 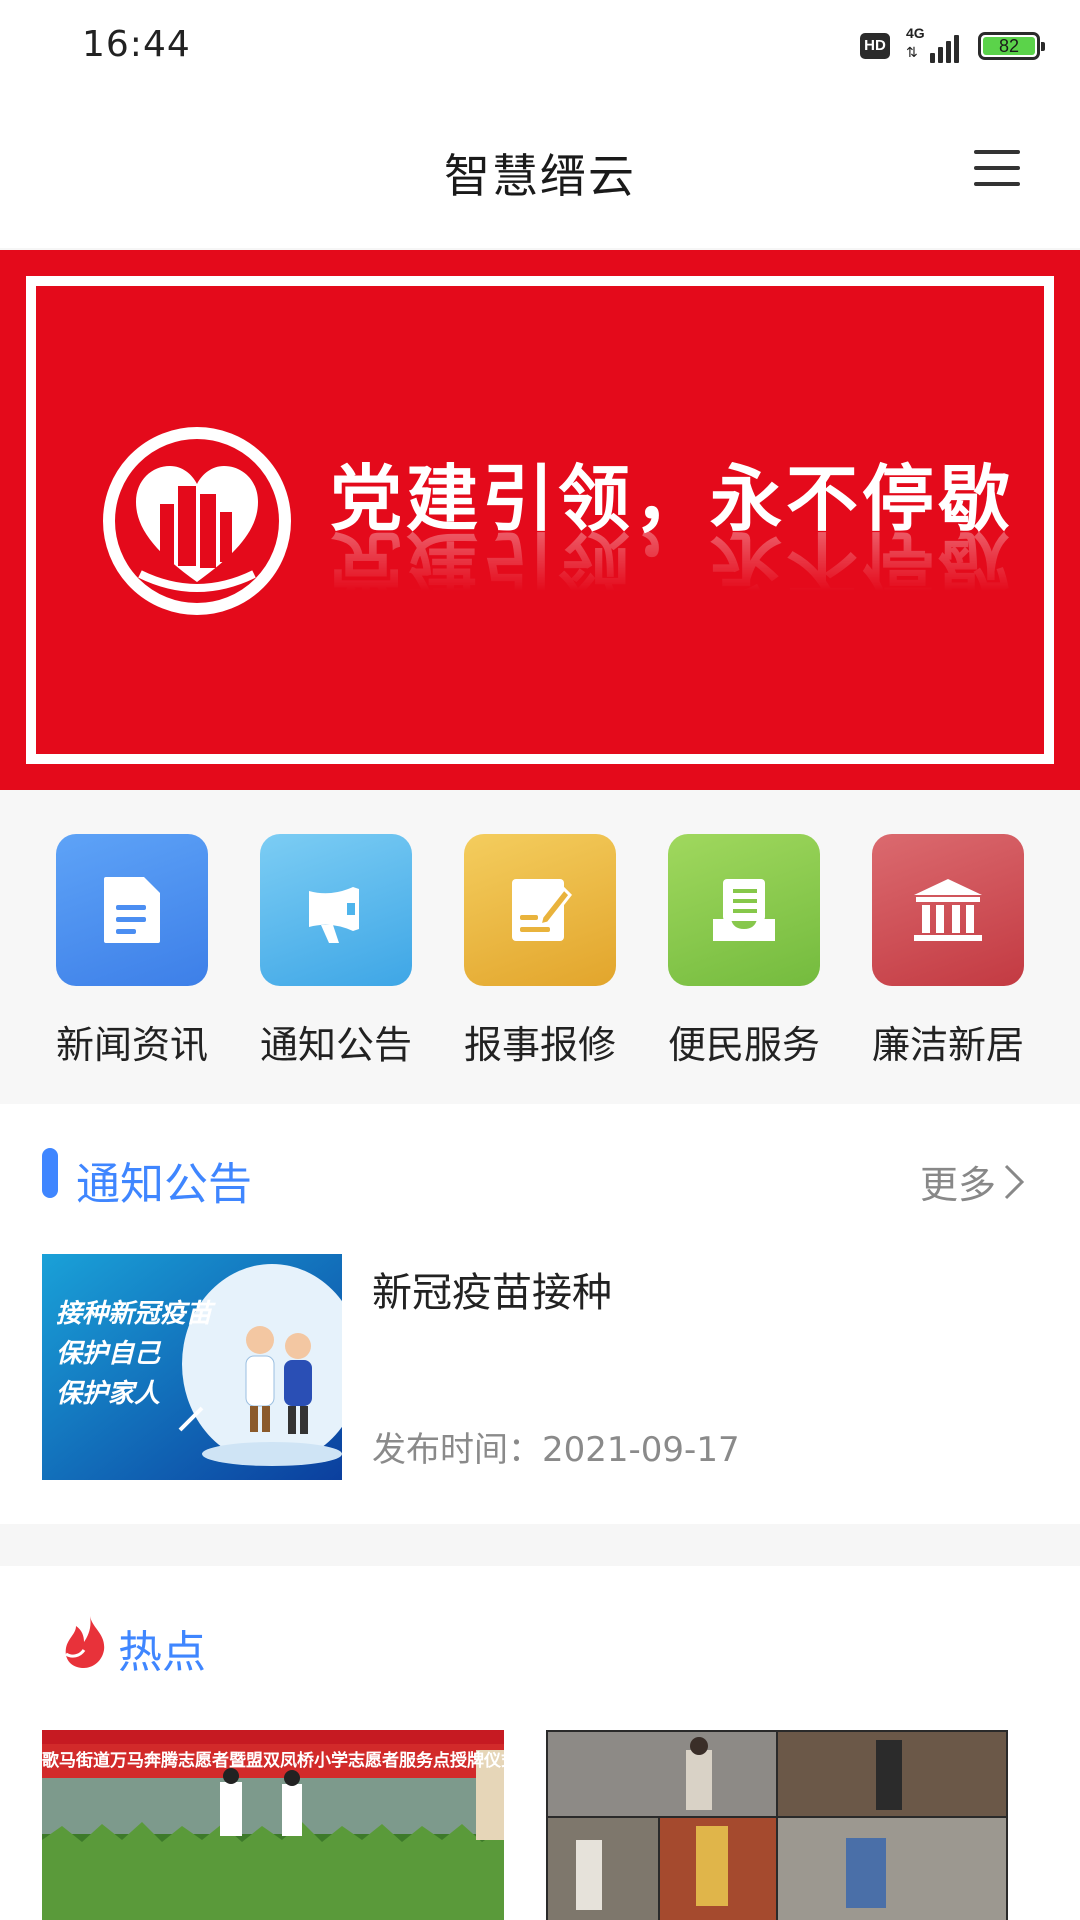 I want to click on nav-label: 新闻资讯, so click(x=131, y=1045).